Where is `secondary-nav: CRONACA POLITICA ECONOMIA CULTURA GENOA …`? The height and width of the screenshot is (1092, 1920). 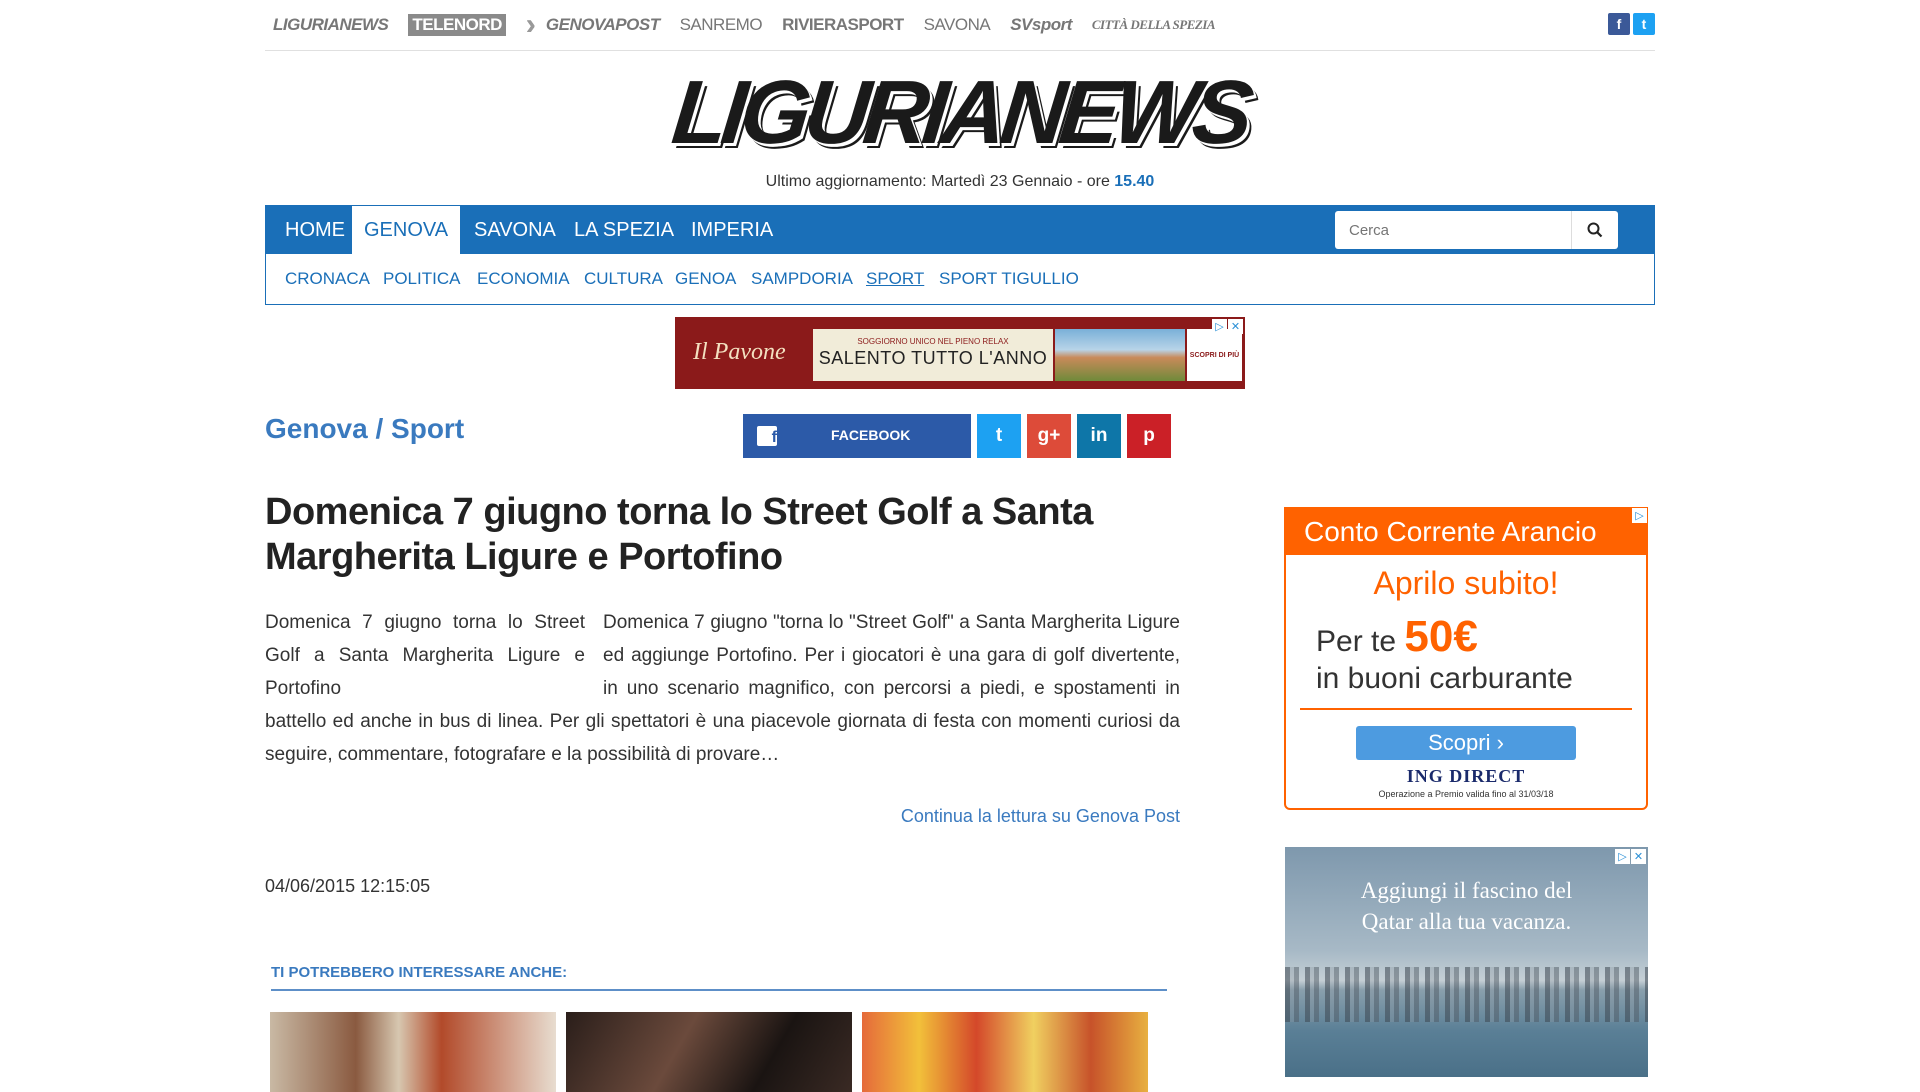 secondary-nav: CRONACA POLITICA ECONOMIA CULTURA GENOA … is located at coordinates (960, 279).